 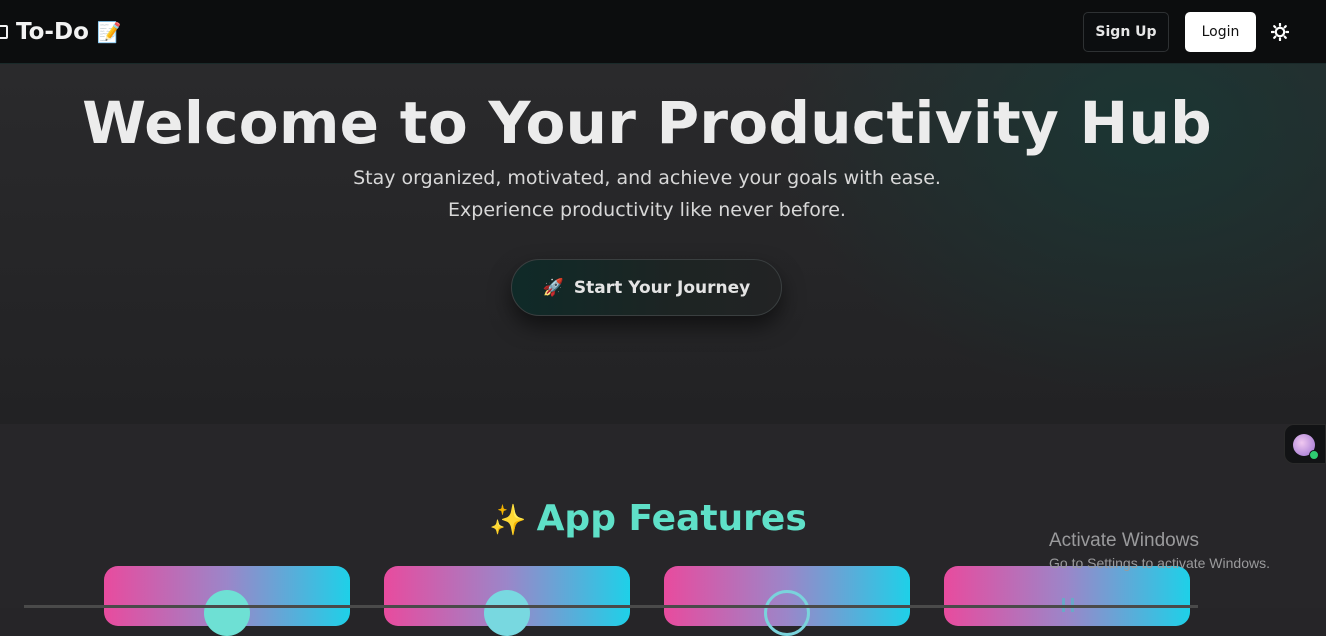 What do you see at coordinates (1220, 32) in the screenshot?
I see `login-button: Login` at bounding box center [1220, 32].